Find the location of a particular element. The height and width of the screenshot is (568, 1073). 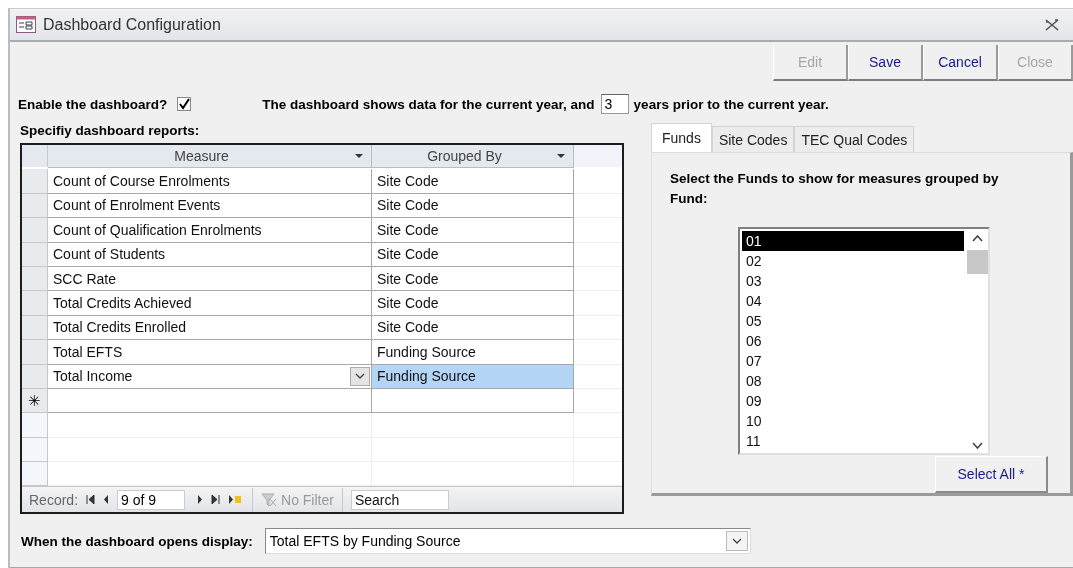

new-record-icon is located at coordinates (235, 500).